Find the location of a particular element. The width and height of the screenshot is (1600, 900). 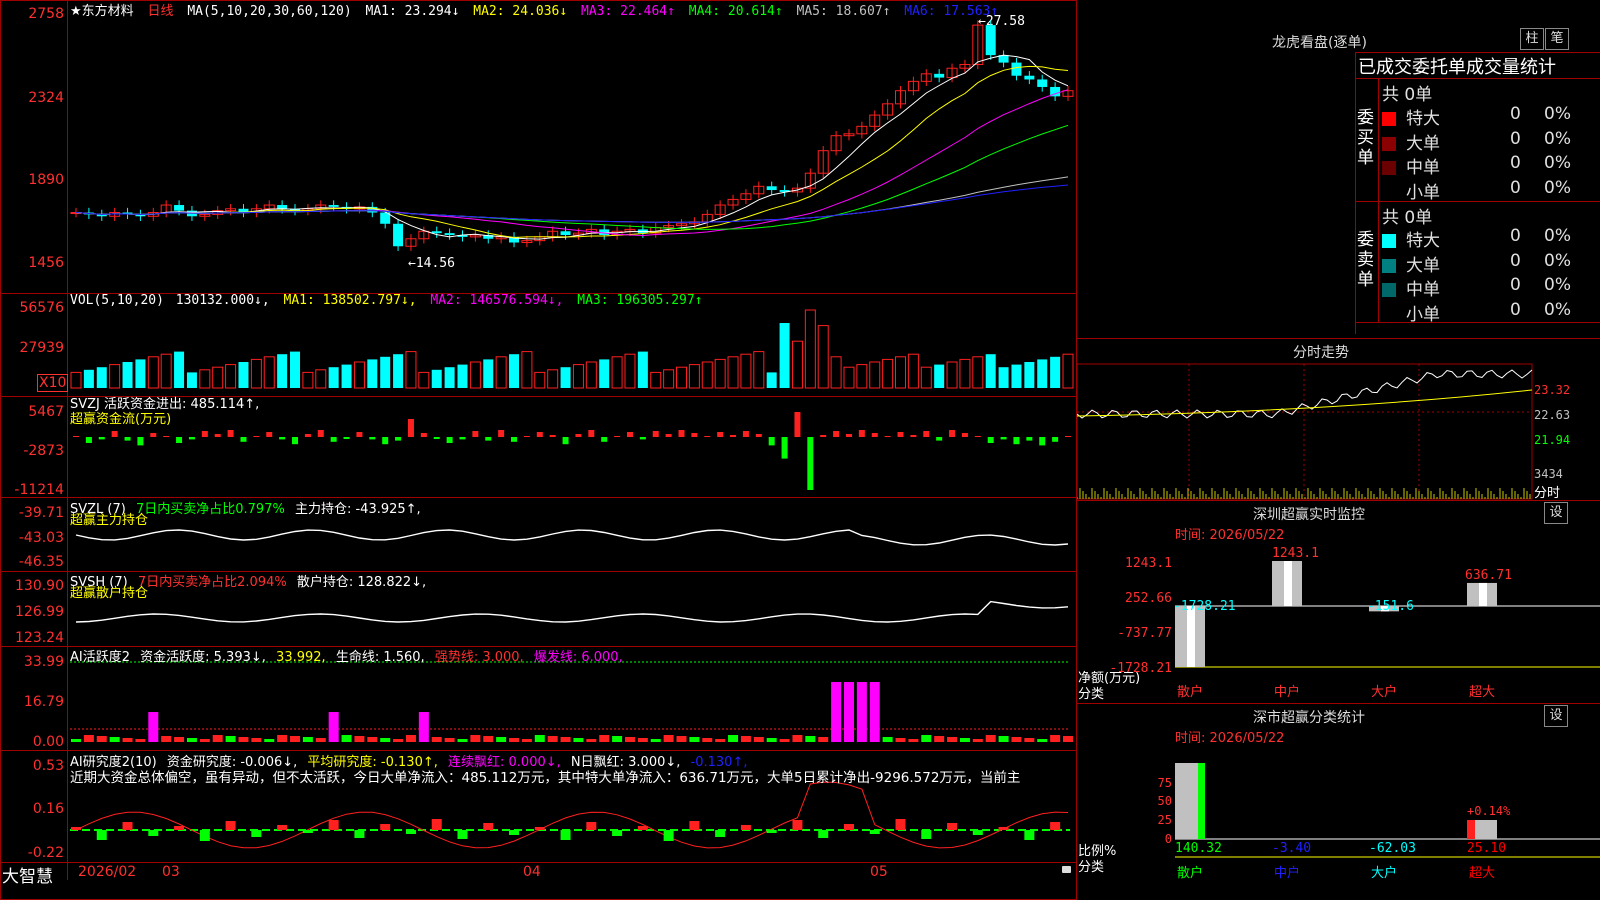

svsh-axis-2: 126.99 is located at coordinates (39, 612).